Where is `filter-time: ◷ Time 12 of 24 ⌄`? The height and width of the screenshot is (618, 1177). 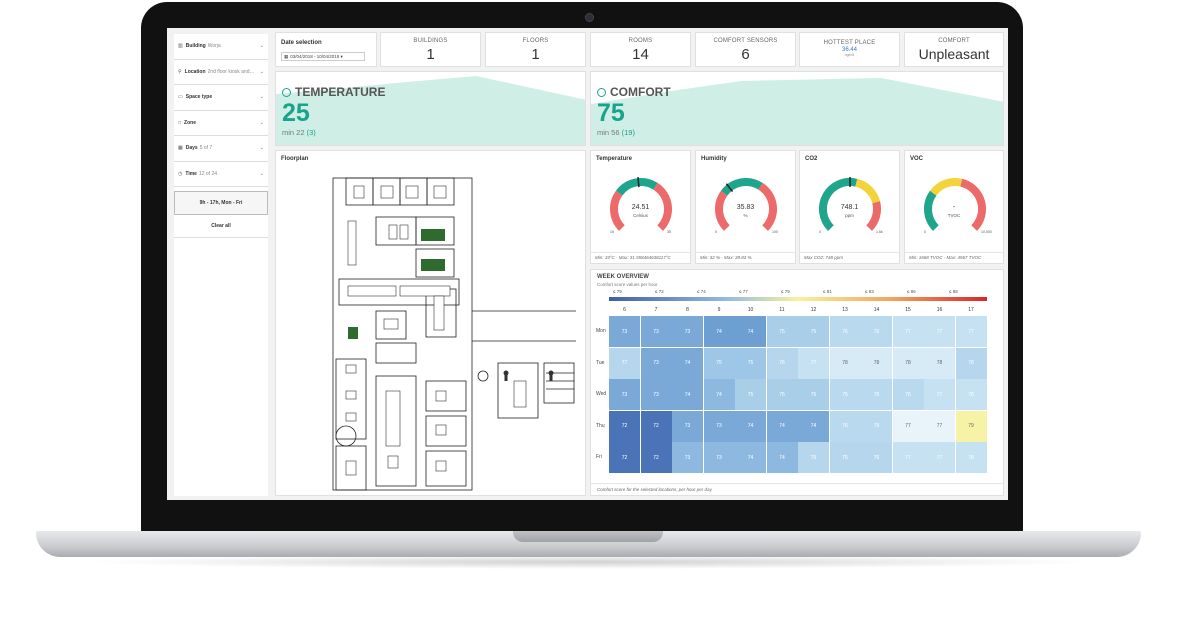
filter-time: ◷ Time 12 of 24 ⌄ is located at coordinates (221, 174).